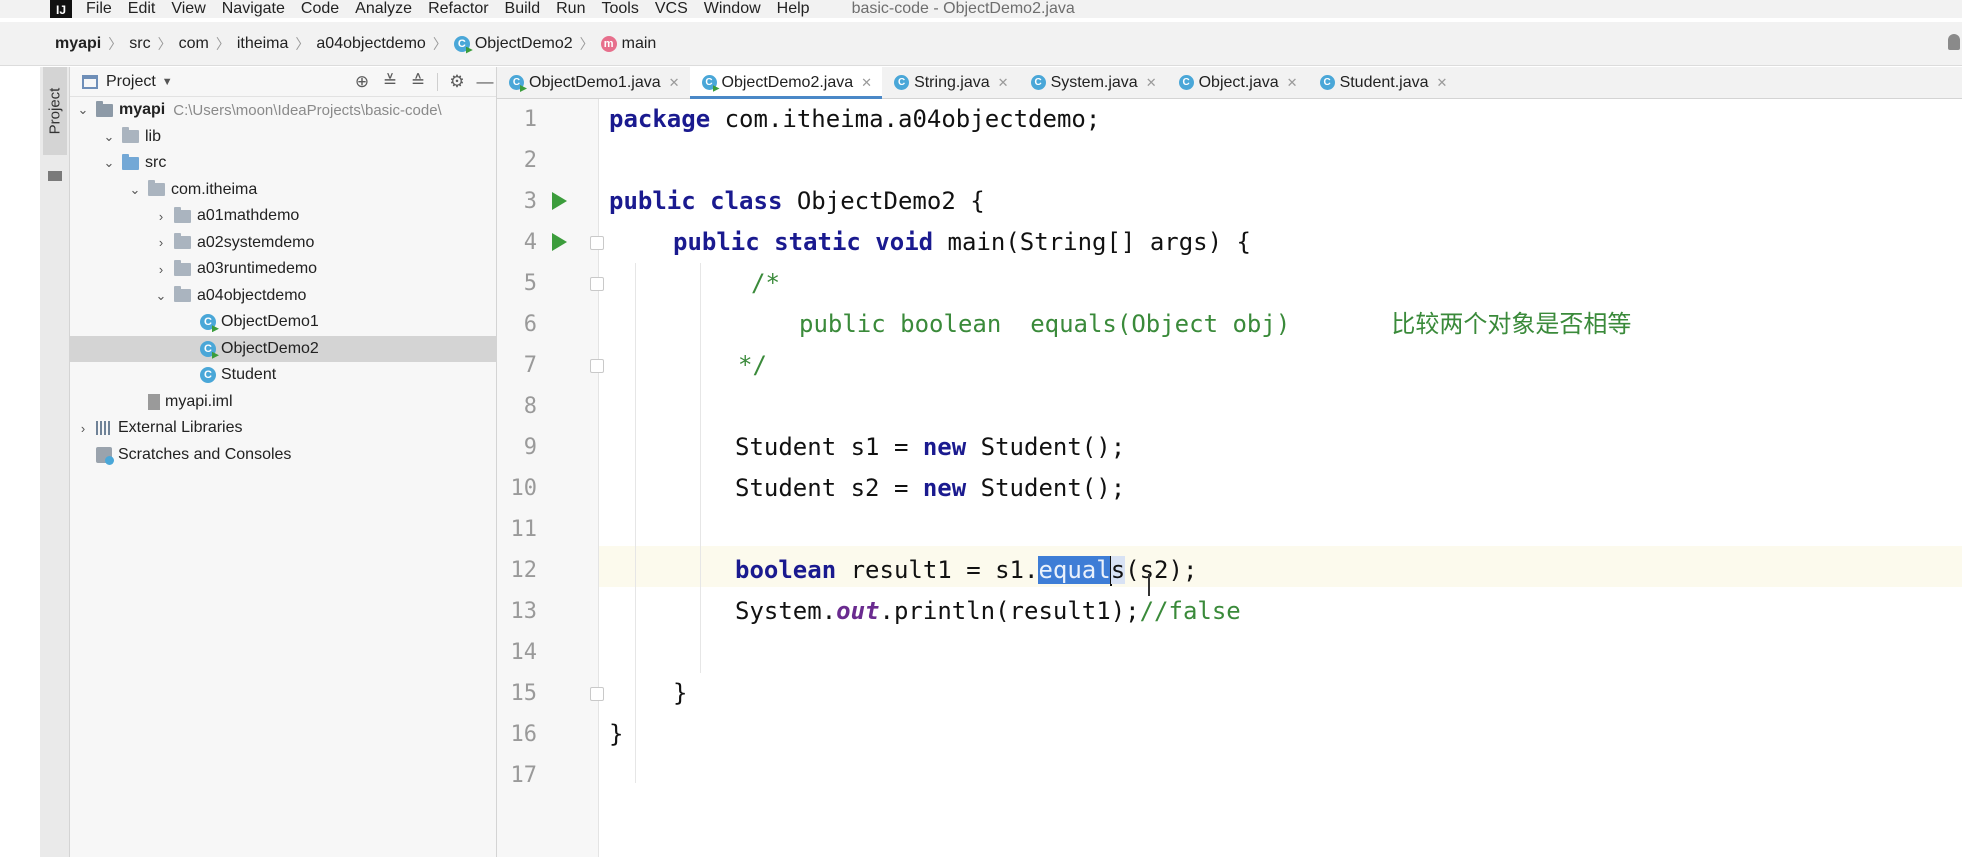 The width and height of the screenshot is (1962, 857). What do you see at coordinates (786, 83) in the screenshot?
I see `tab-objectdemo2: C ObjectDemo2.java ✕` at bounding box center [786, 83].